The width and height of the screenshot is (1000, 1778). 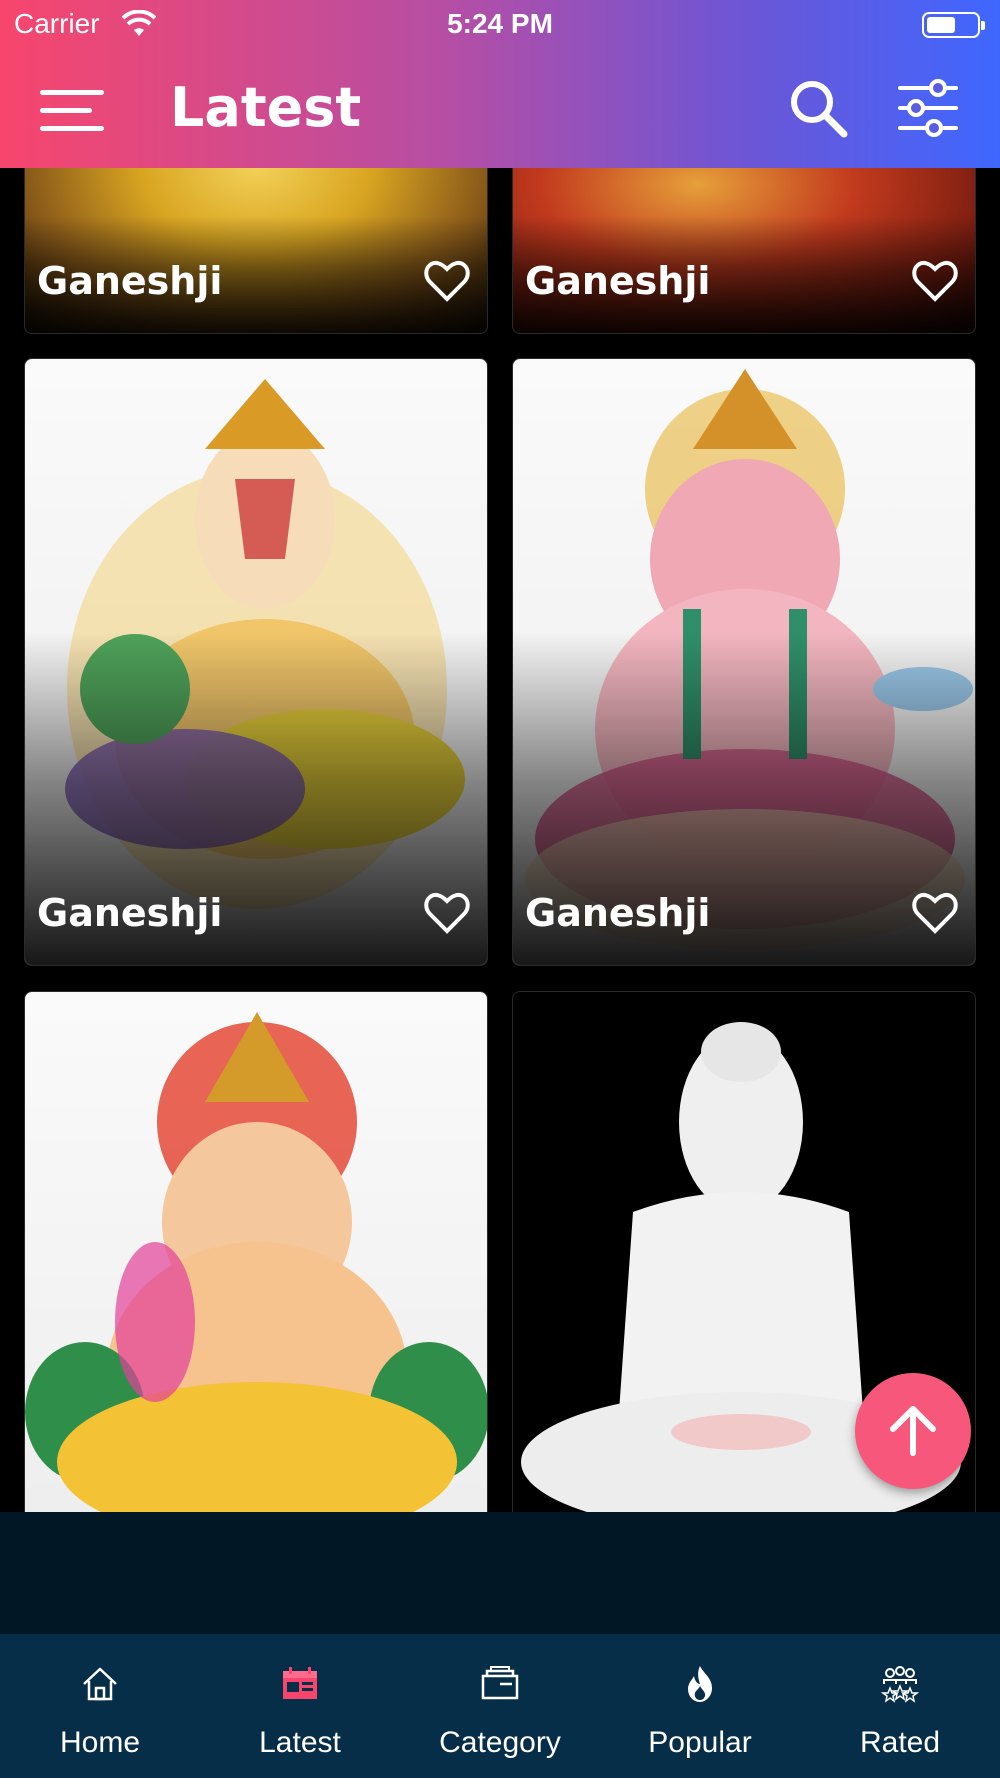 What do you see at coordinates (500, 1683) in the screenshot?
I see `category-icon` at bounding box center [500, 1683].